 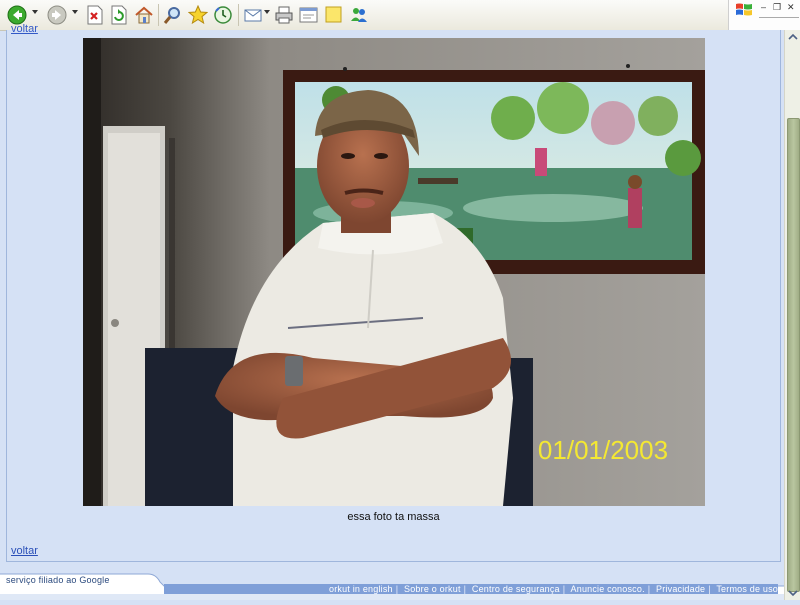 What do you see at coordinates (58, 580) in the screenshot?
I see `google-affiliate-label: serviço filiado ao Google` at bounding box center [58, 580].